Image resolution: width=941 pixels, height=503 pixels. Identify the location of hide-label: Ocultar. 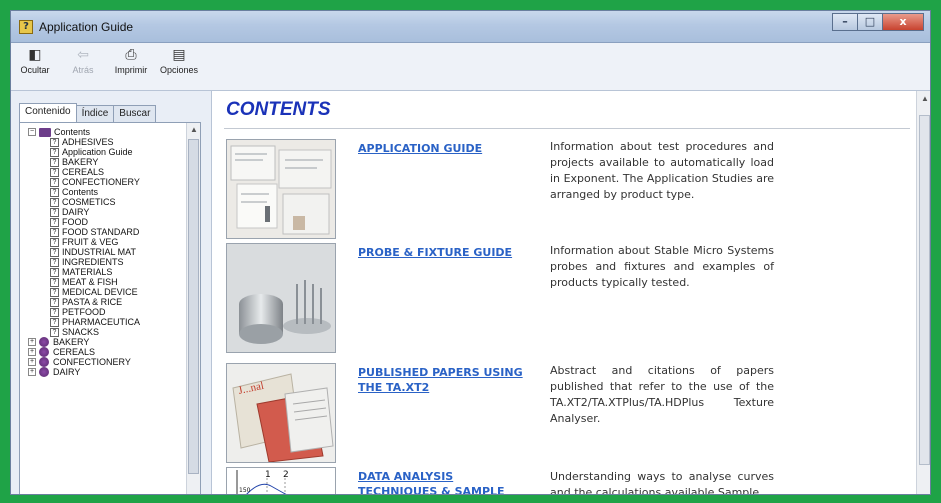
(35, 70).